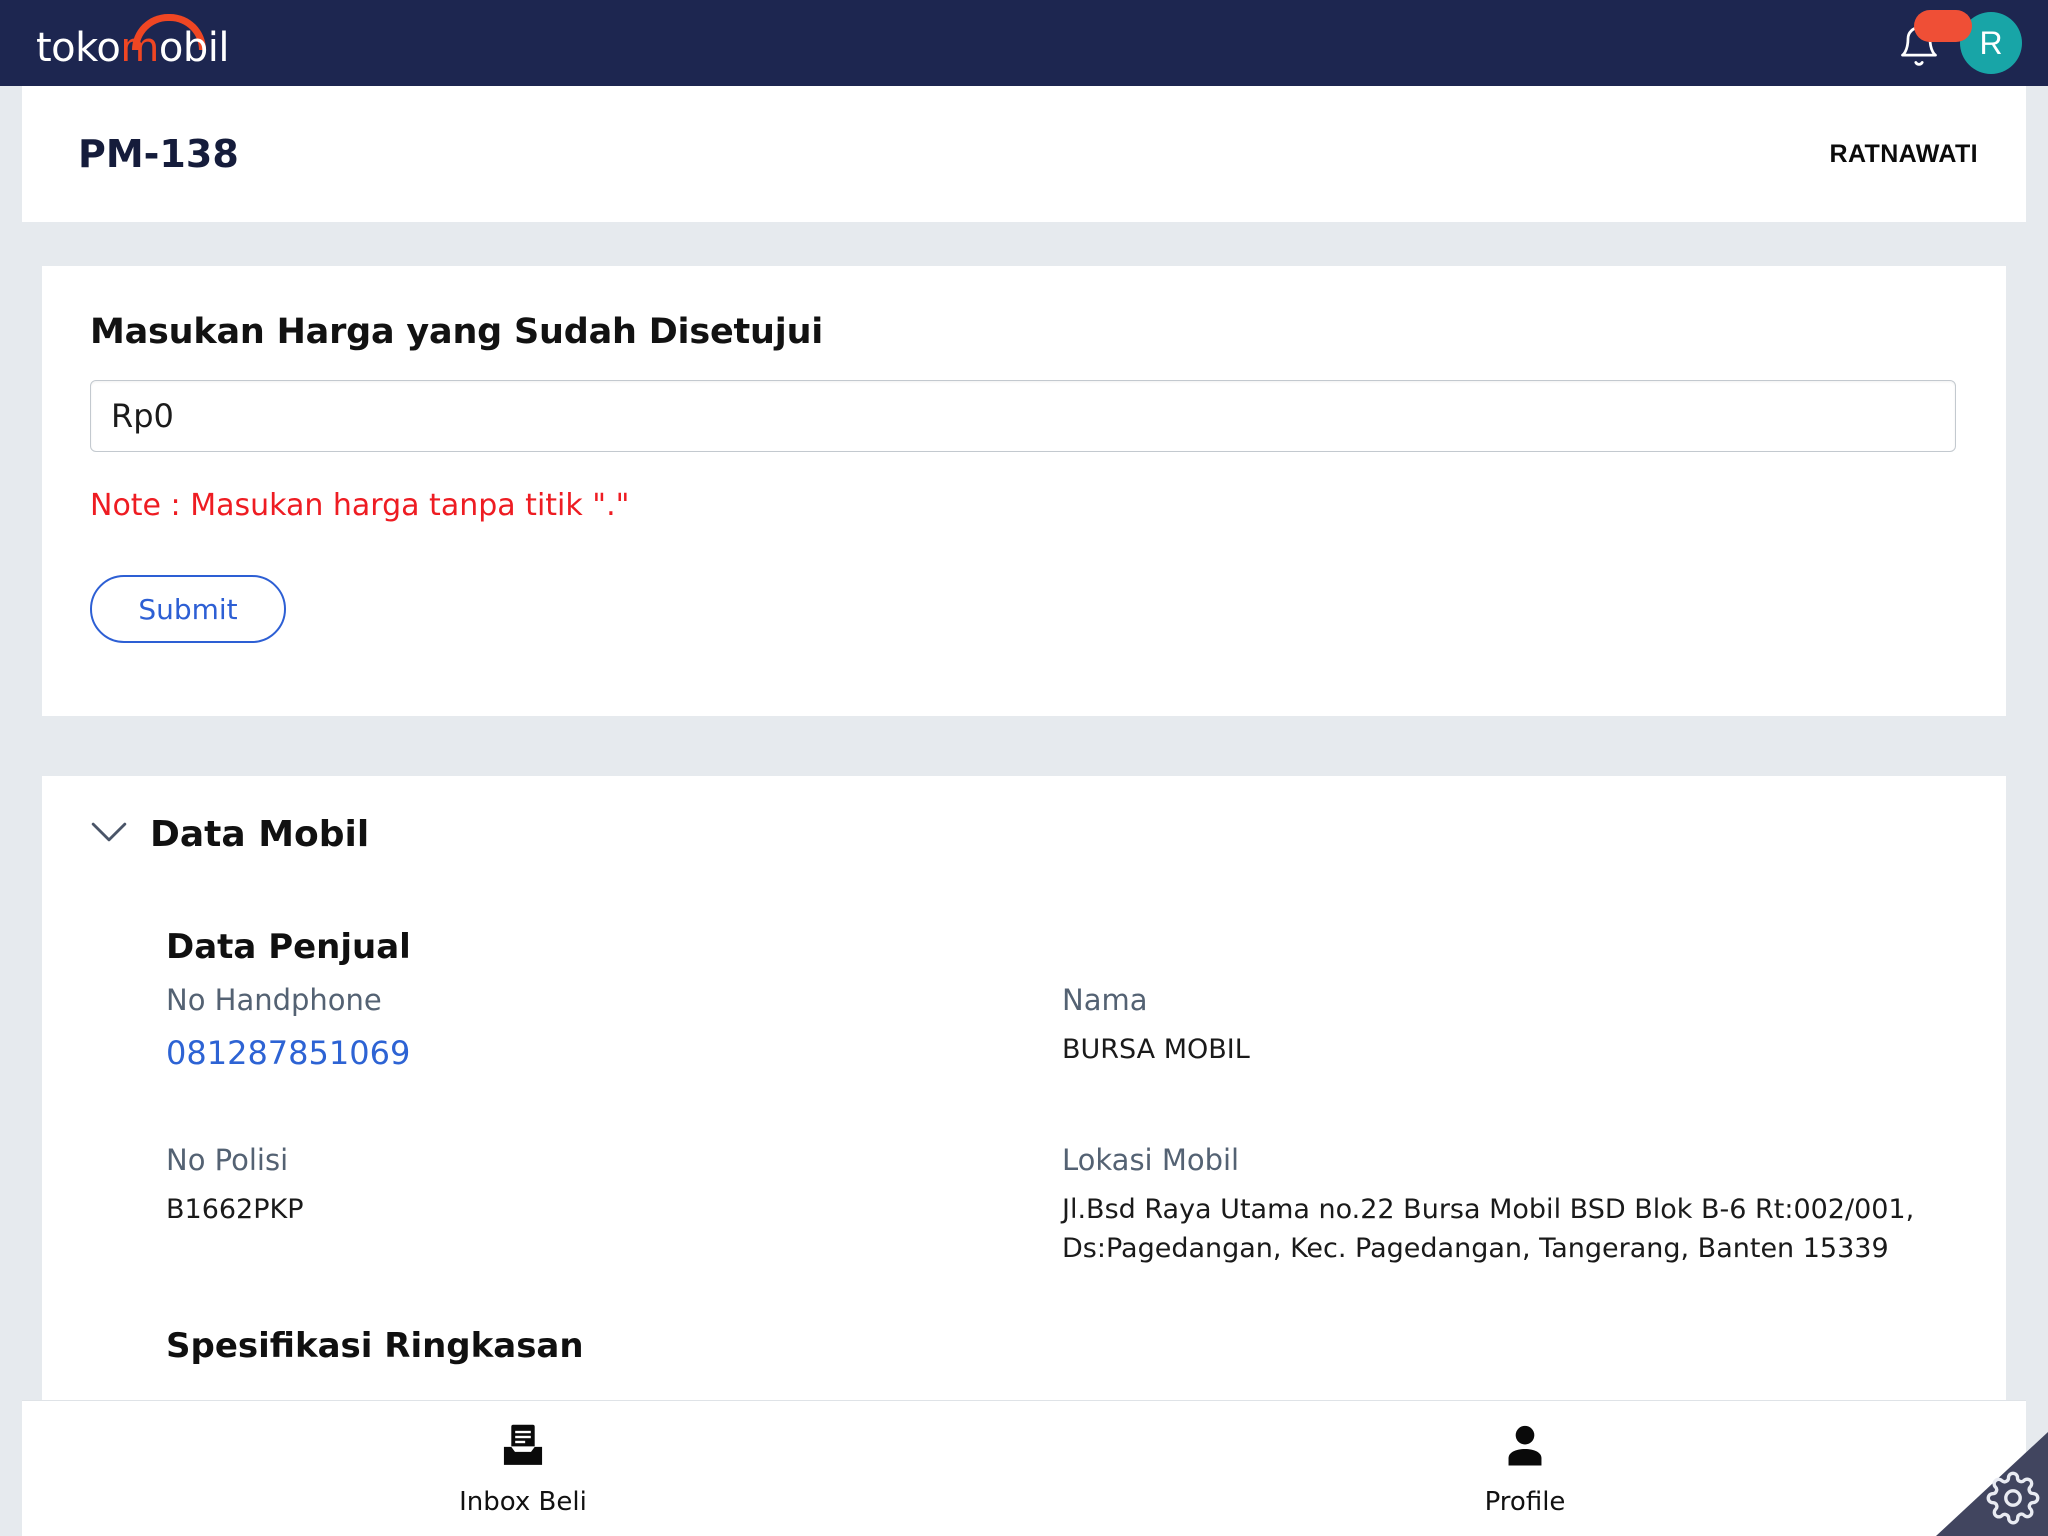 The image size is (2048, 1536). What do you see at coordinates (1024, 834) in the screenshot?
I see `data-mobil-section-header: Data Mobil` at bounding box center [1024, 834].